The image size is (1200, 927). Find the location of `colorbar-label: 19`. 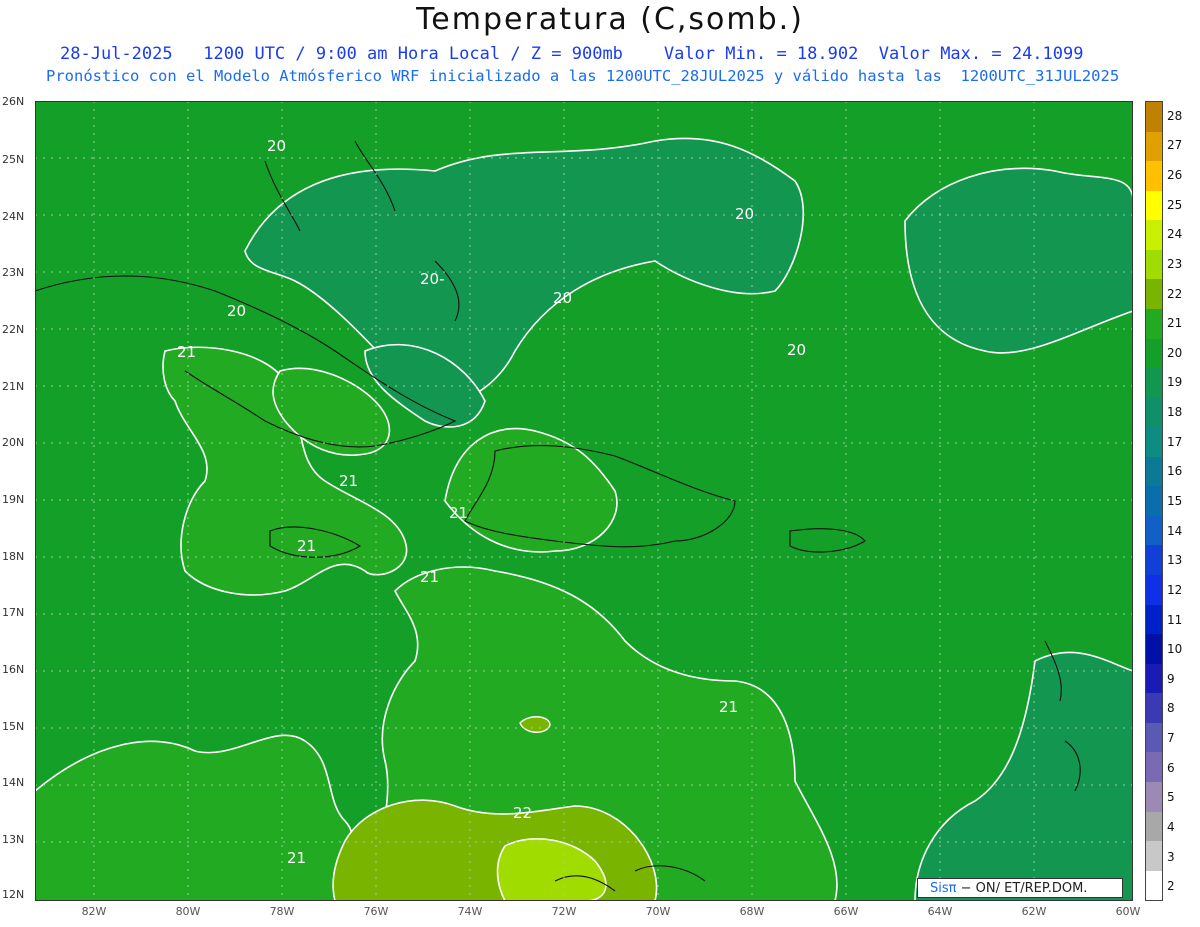

colorbar-label: 19 is located at coordinates (1175, 382).